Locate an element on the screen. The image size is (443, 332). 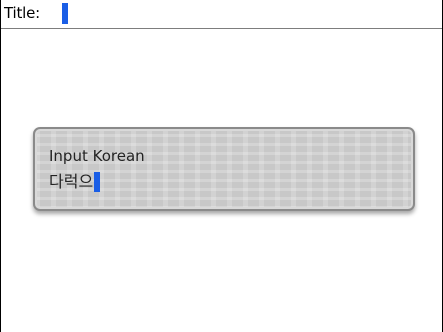
title-label: Title: is located at coordinates (22, 13).